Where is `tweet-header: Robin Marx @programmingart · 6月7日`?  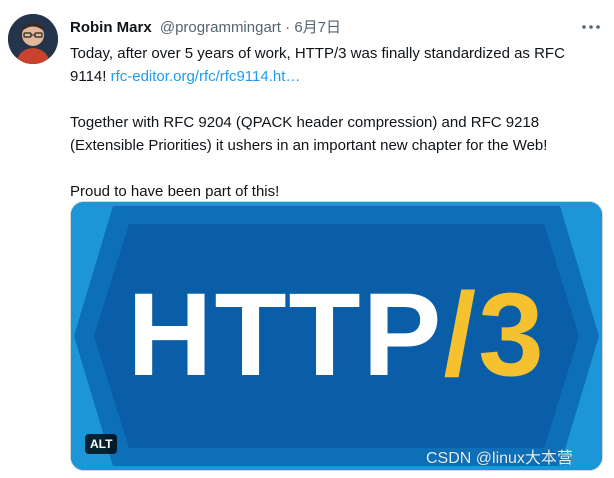 tweet-header: Robin Marx @programmingart · 6月7日 is located at coordinates (205, 28).